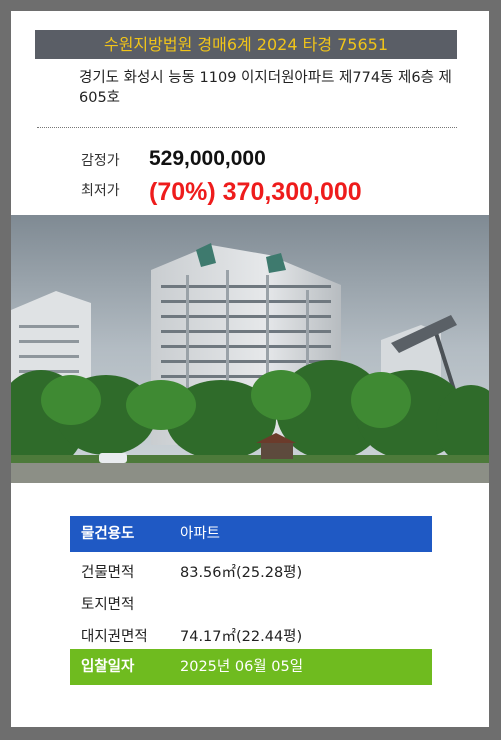  I want to click on dotted-divider, so click(247, 127).